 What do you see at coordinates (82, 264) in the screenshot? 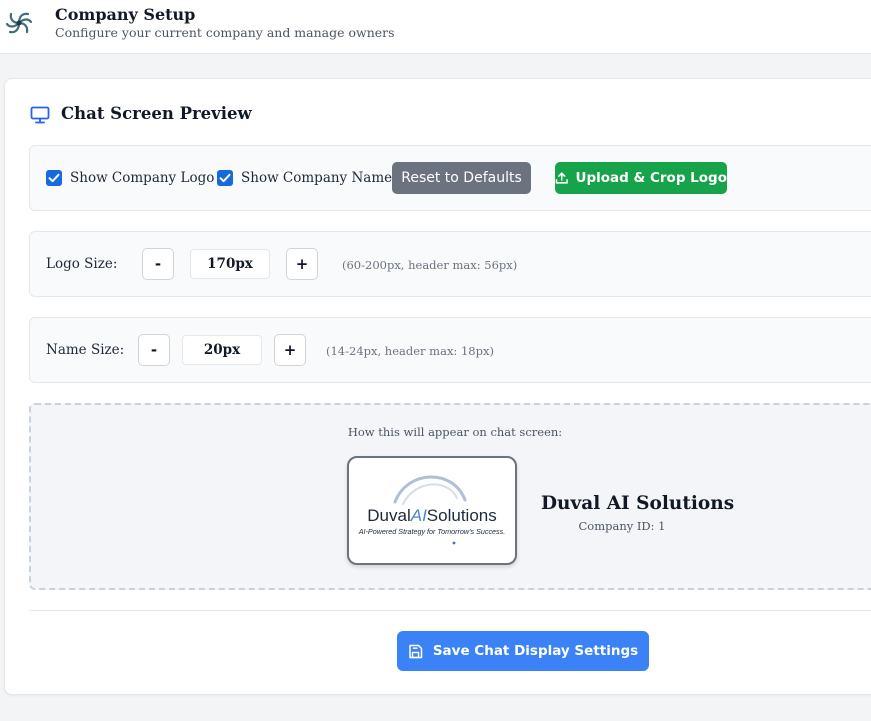
I see `logo-size-label: Logo Size:` at bounding box center [82, 264].